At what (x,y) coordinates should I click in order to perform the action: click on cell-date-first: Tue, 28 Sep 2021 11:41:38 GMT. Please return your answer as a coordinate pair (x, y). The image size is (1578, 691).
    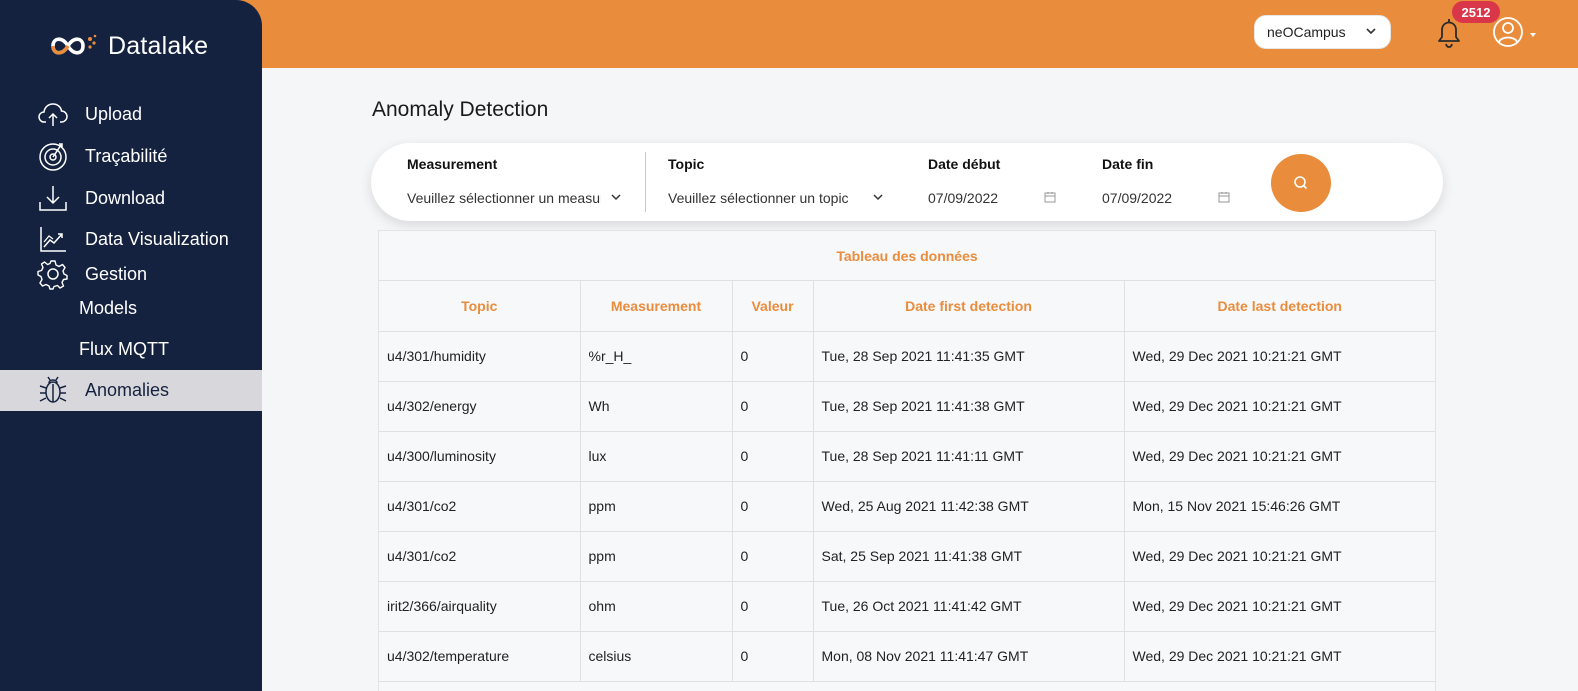
    Looking at the image, I should click on (969, 406).